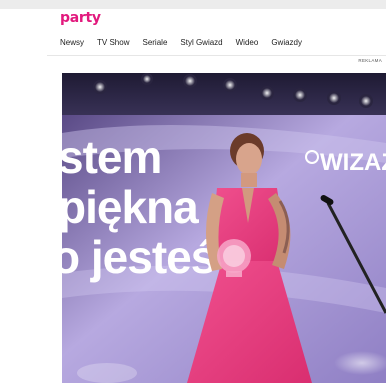 The height and width of the screenshot is (383, 386). Describe the element at coordinates (111, 157) in the screenshot. I see `backdrop-line-1: stem` at that location.